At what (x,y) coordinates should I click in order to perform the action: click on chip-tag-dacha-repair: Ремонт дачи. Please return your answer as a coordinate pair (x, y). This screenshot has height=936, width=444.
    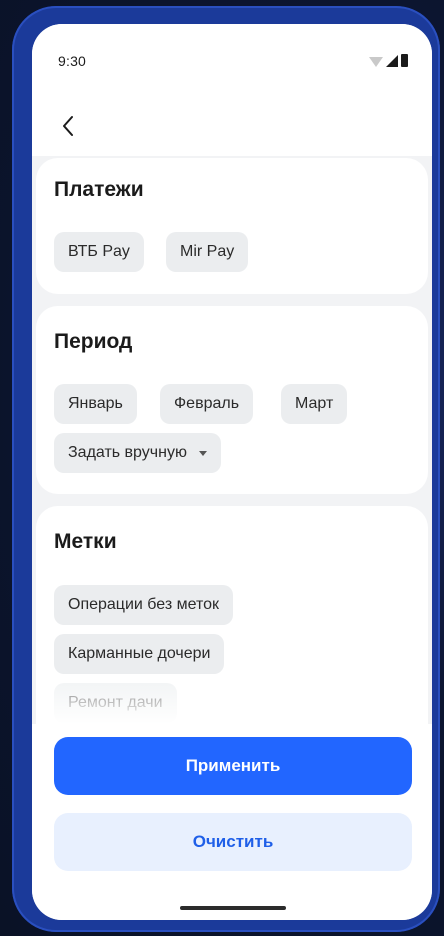
    Looking at the image, I should click on (115, 703).